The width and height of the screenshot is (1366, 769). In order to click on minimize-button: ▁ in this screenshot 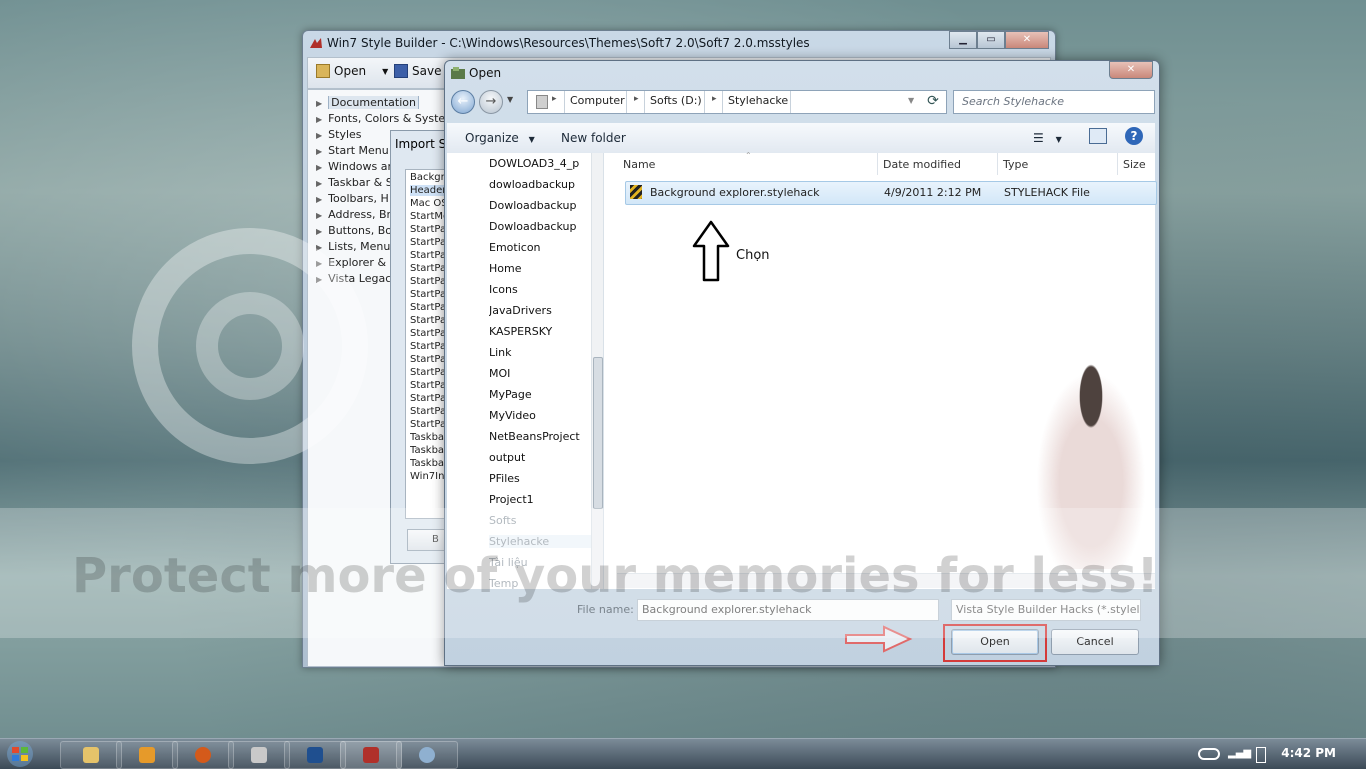, I will do `click(963, 40)`.